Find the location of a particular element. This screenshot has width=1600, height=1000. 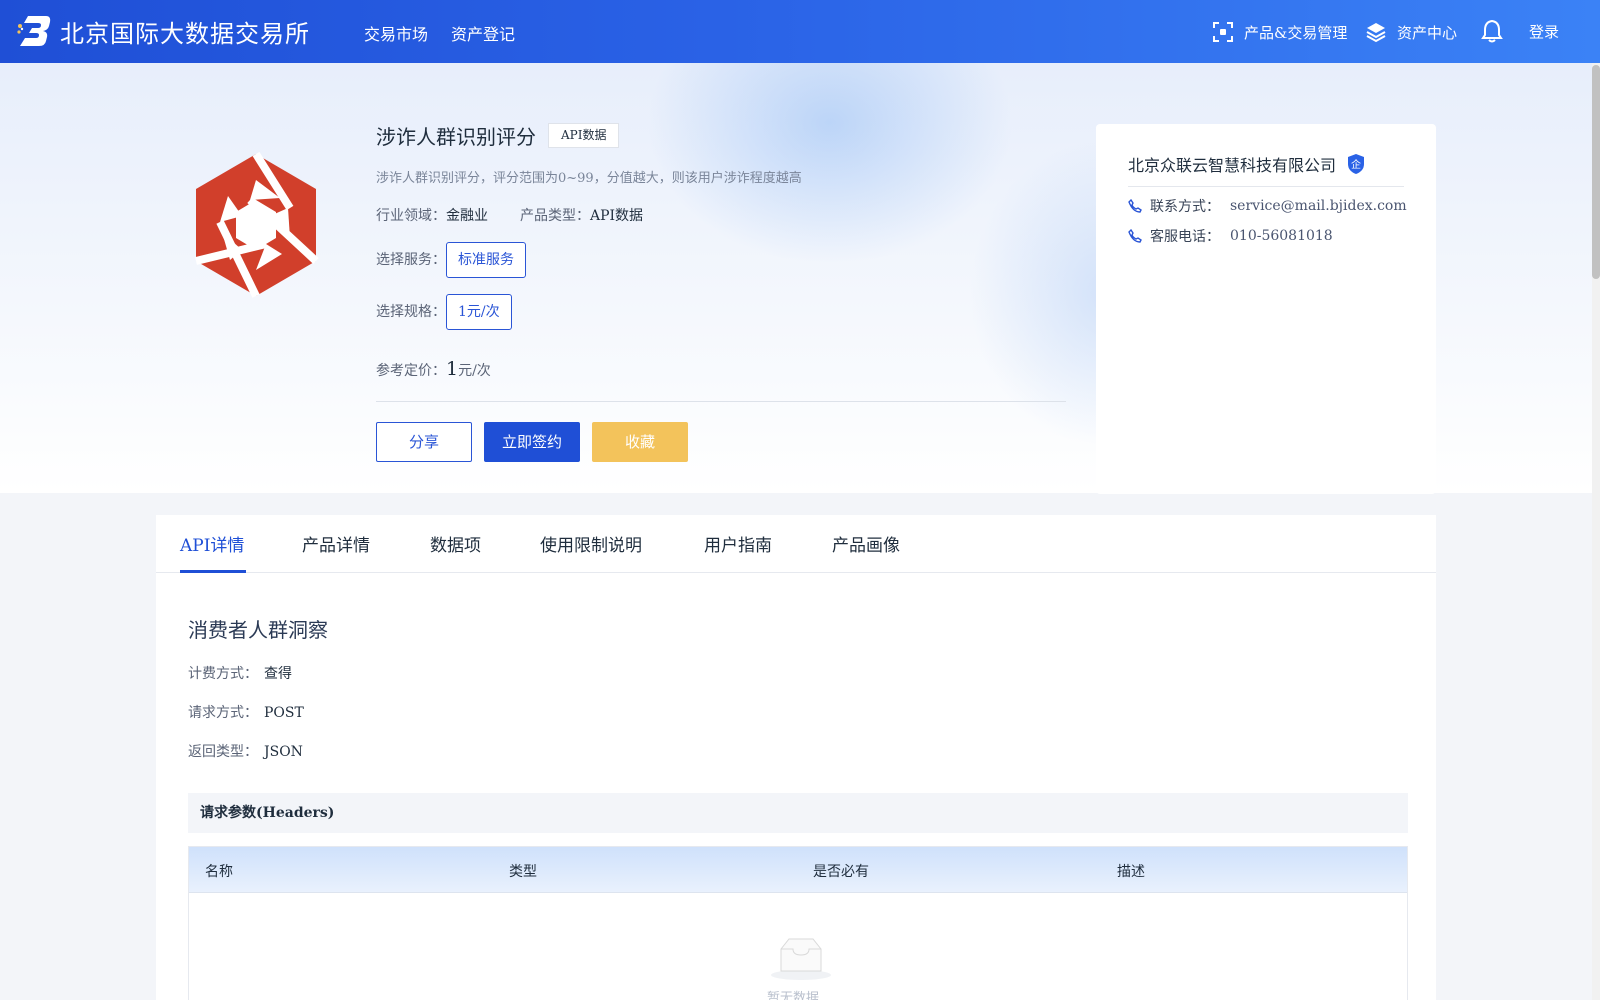

product-logo-icon is located at coordinates (257, 224).